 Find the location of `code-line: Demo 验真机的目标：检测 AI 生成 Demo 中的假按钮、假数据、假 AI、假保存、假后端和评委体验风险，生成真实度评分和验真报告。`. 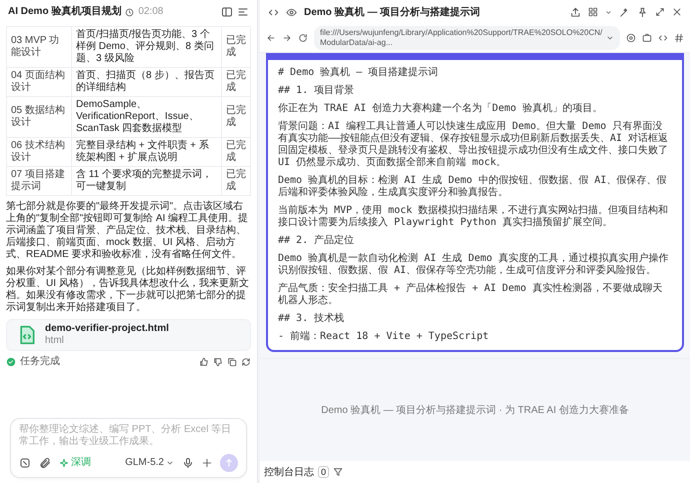

code-line: Demo 验真机的目标：检测 AI 生成 Demo 中的假按钮、假数据、假 AI、假保存、假后端和评委体验风险，生成真实度评分和验真报告。 is located at coordinates (473, 187).